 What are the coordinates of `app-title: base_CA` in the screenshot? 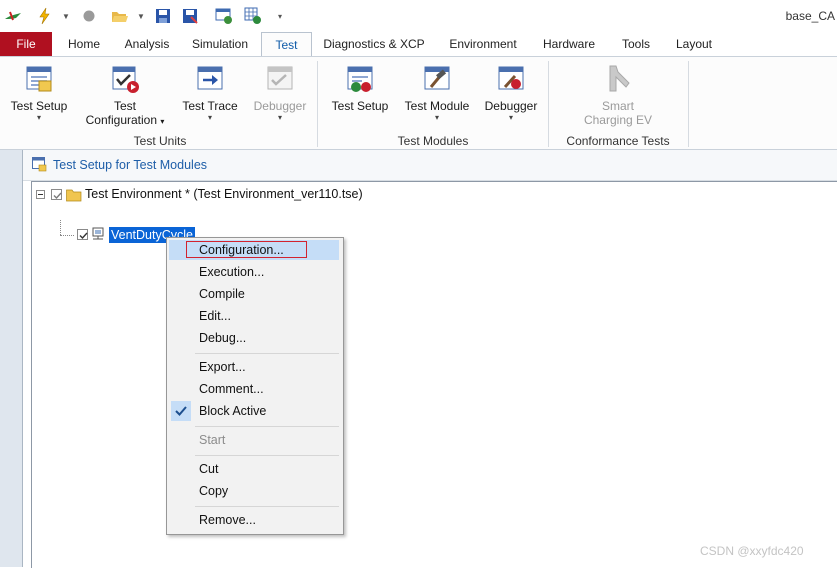 It's located at (810, 16).